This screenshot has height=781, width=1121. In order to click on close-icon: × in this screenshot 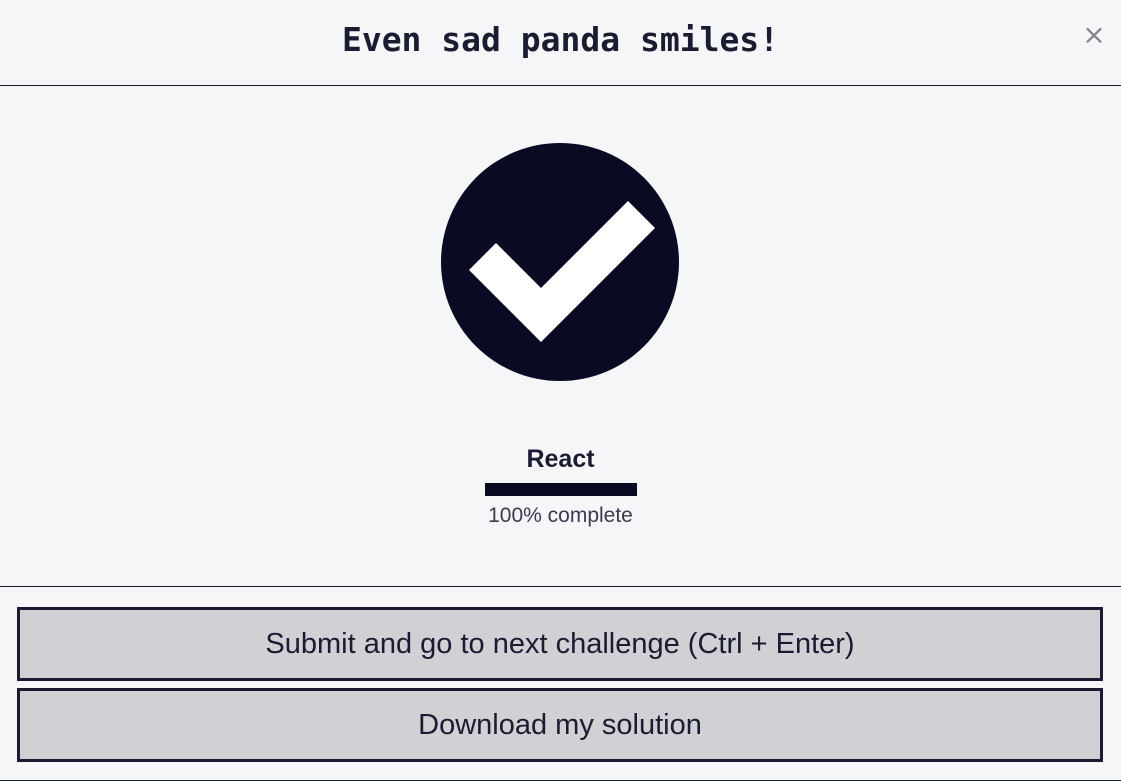, I will do `click(1094, 35)`.